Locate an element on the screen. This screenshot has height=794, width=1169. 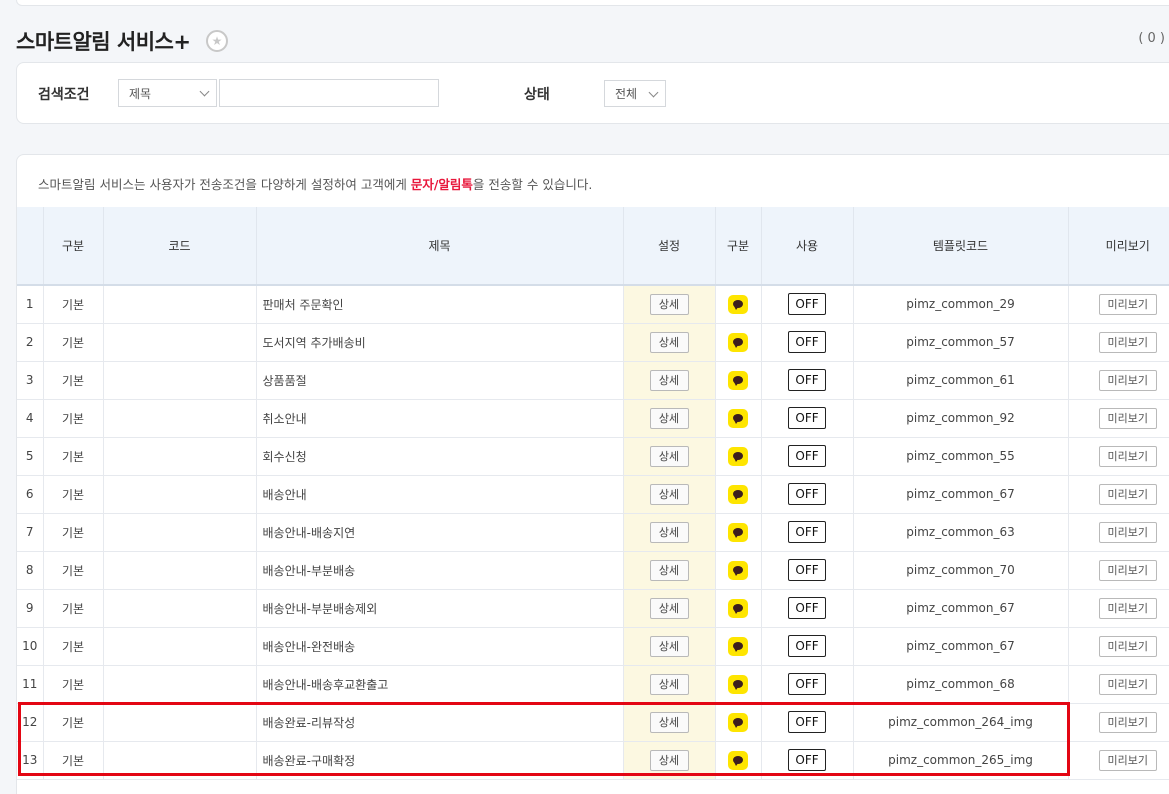
table-row: 8 기본 배송안내-부분배송 상세 OFF pimz_common_70 미리보기 is located at coordinates (593, 570).